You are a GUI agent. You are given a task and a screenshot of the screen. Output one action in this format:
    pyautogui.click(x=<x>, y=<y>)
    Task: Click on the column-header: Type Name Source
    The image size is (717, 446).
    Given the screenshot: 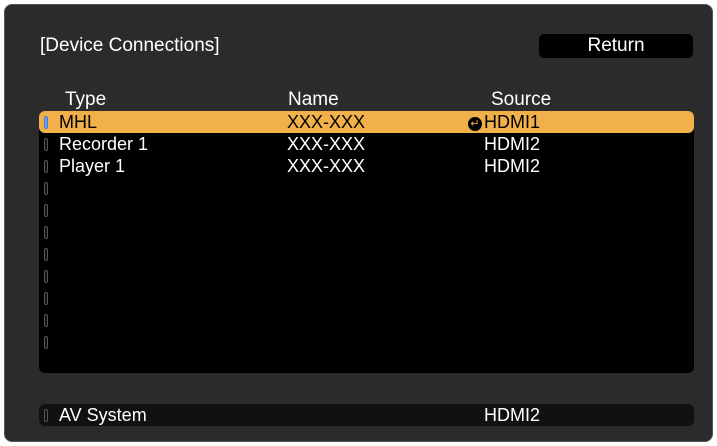 What is the action you would take?
    pyautogui.click(x=358, y=100)
    